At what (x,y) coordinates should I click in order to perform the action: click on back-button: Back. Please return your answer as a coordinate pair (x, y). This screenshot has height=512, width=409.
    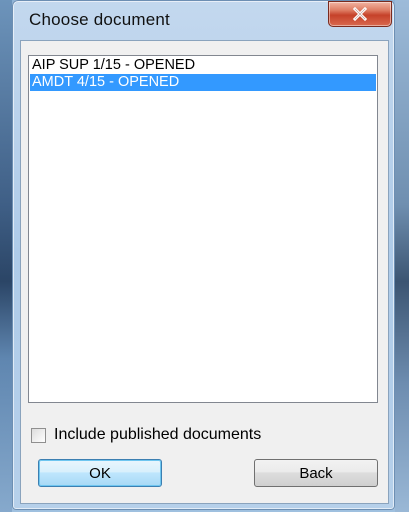
    Looking at the image, I should click on (316, 473).